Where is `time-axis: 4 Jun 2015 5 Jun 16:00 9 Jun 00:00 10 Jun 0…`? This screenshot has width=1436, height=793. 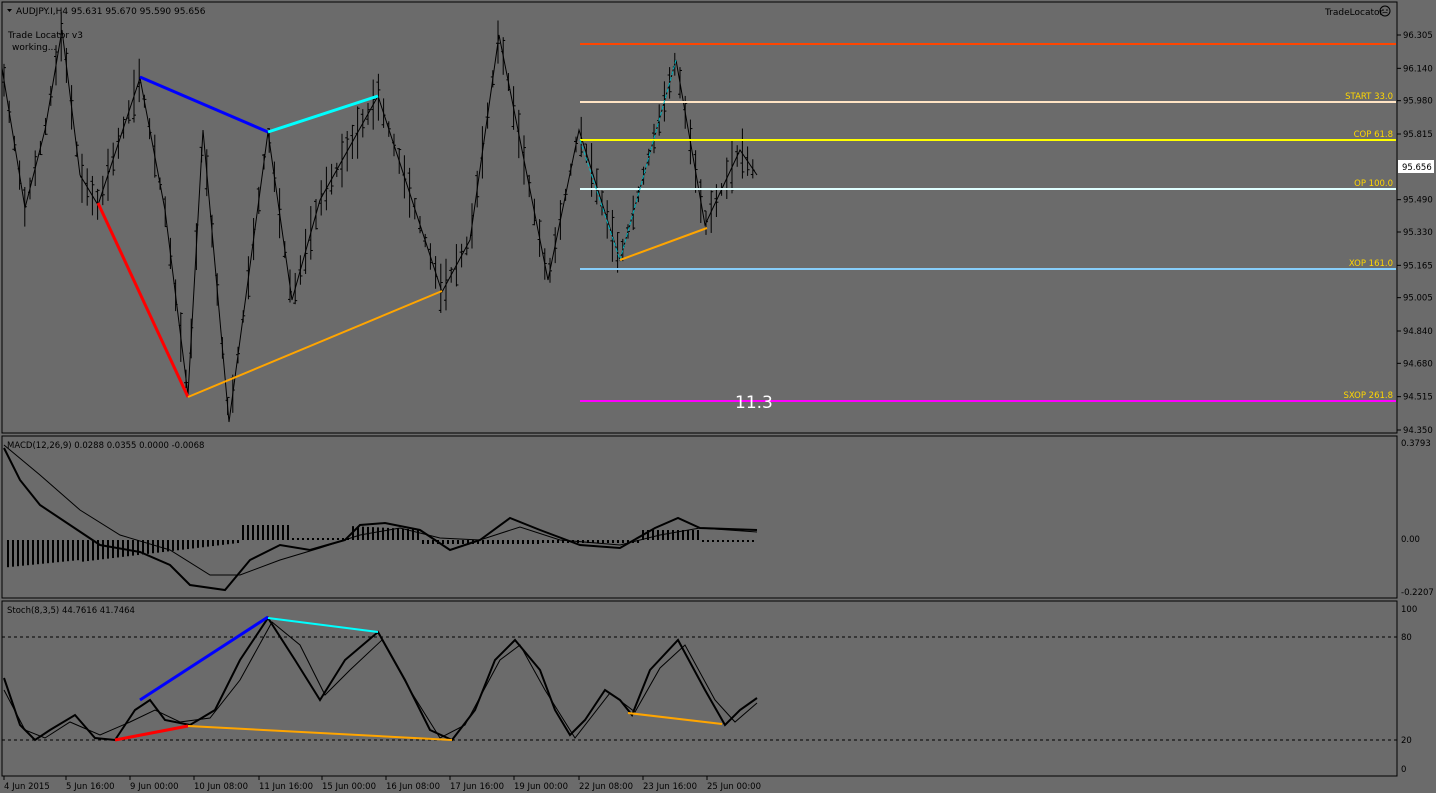
time-axis: 4 Jun 2015 5 Jun 16:00 9 Jun 00:00 10 Jun 0… is located at coordinates (382, 784).